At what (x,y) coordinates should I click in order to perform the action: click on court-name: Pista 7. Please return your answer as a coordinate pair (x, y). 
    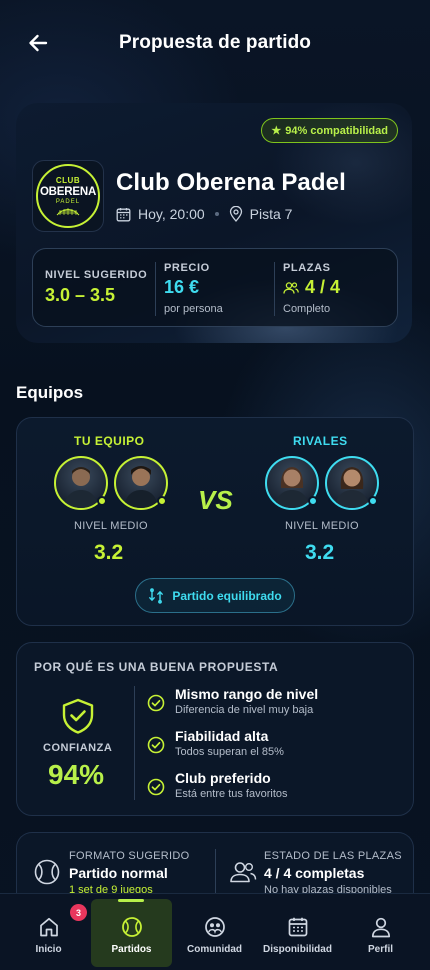
    Looking at the image, I should click on (271, 214).